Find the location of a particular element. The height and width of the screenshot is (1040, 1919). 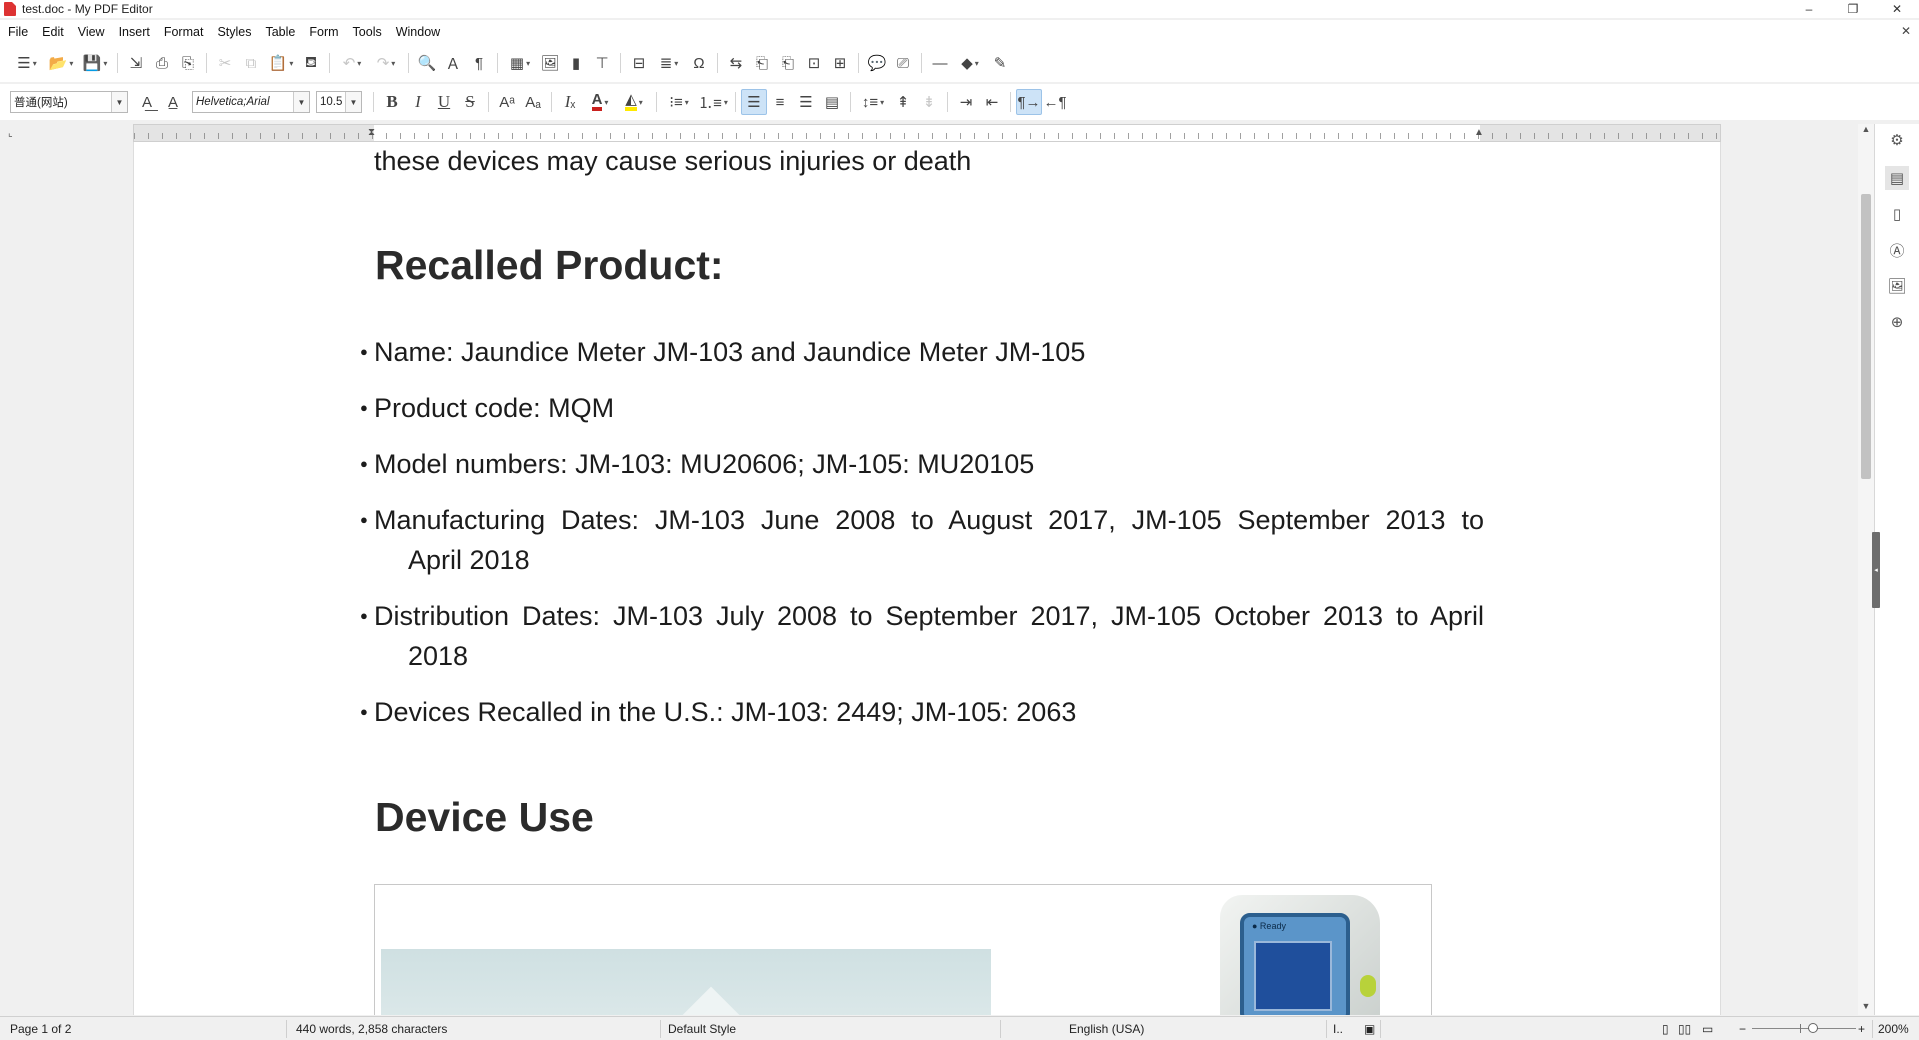

gallery-icon: 🖼 is located at coordinates (1897, 286).